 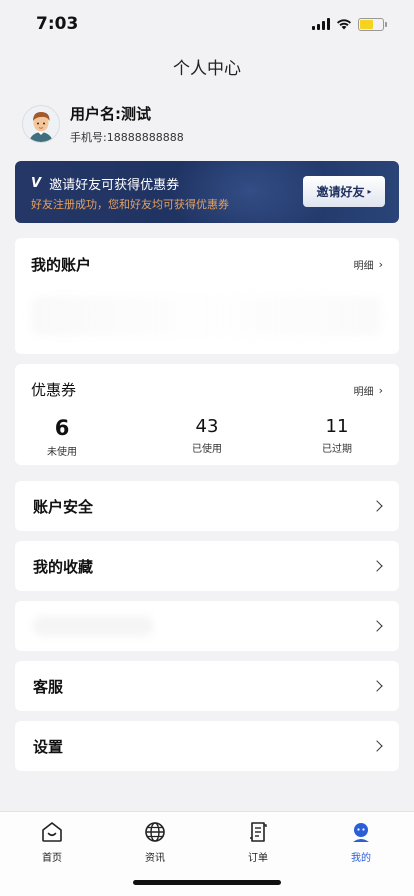 What do you see at coordinates (258, 858) in the screenshot?
I see `tab-label: 订单` at bounding box center [258, 858].